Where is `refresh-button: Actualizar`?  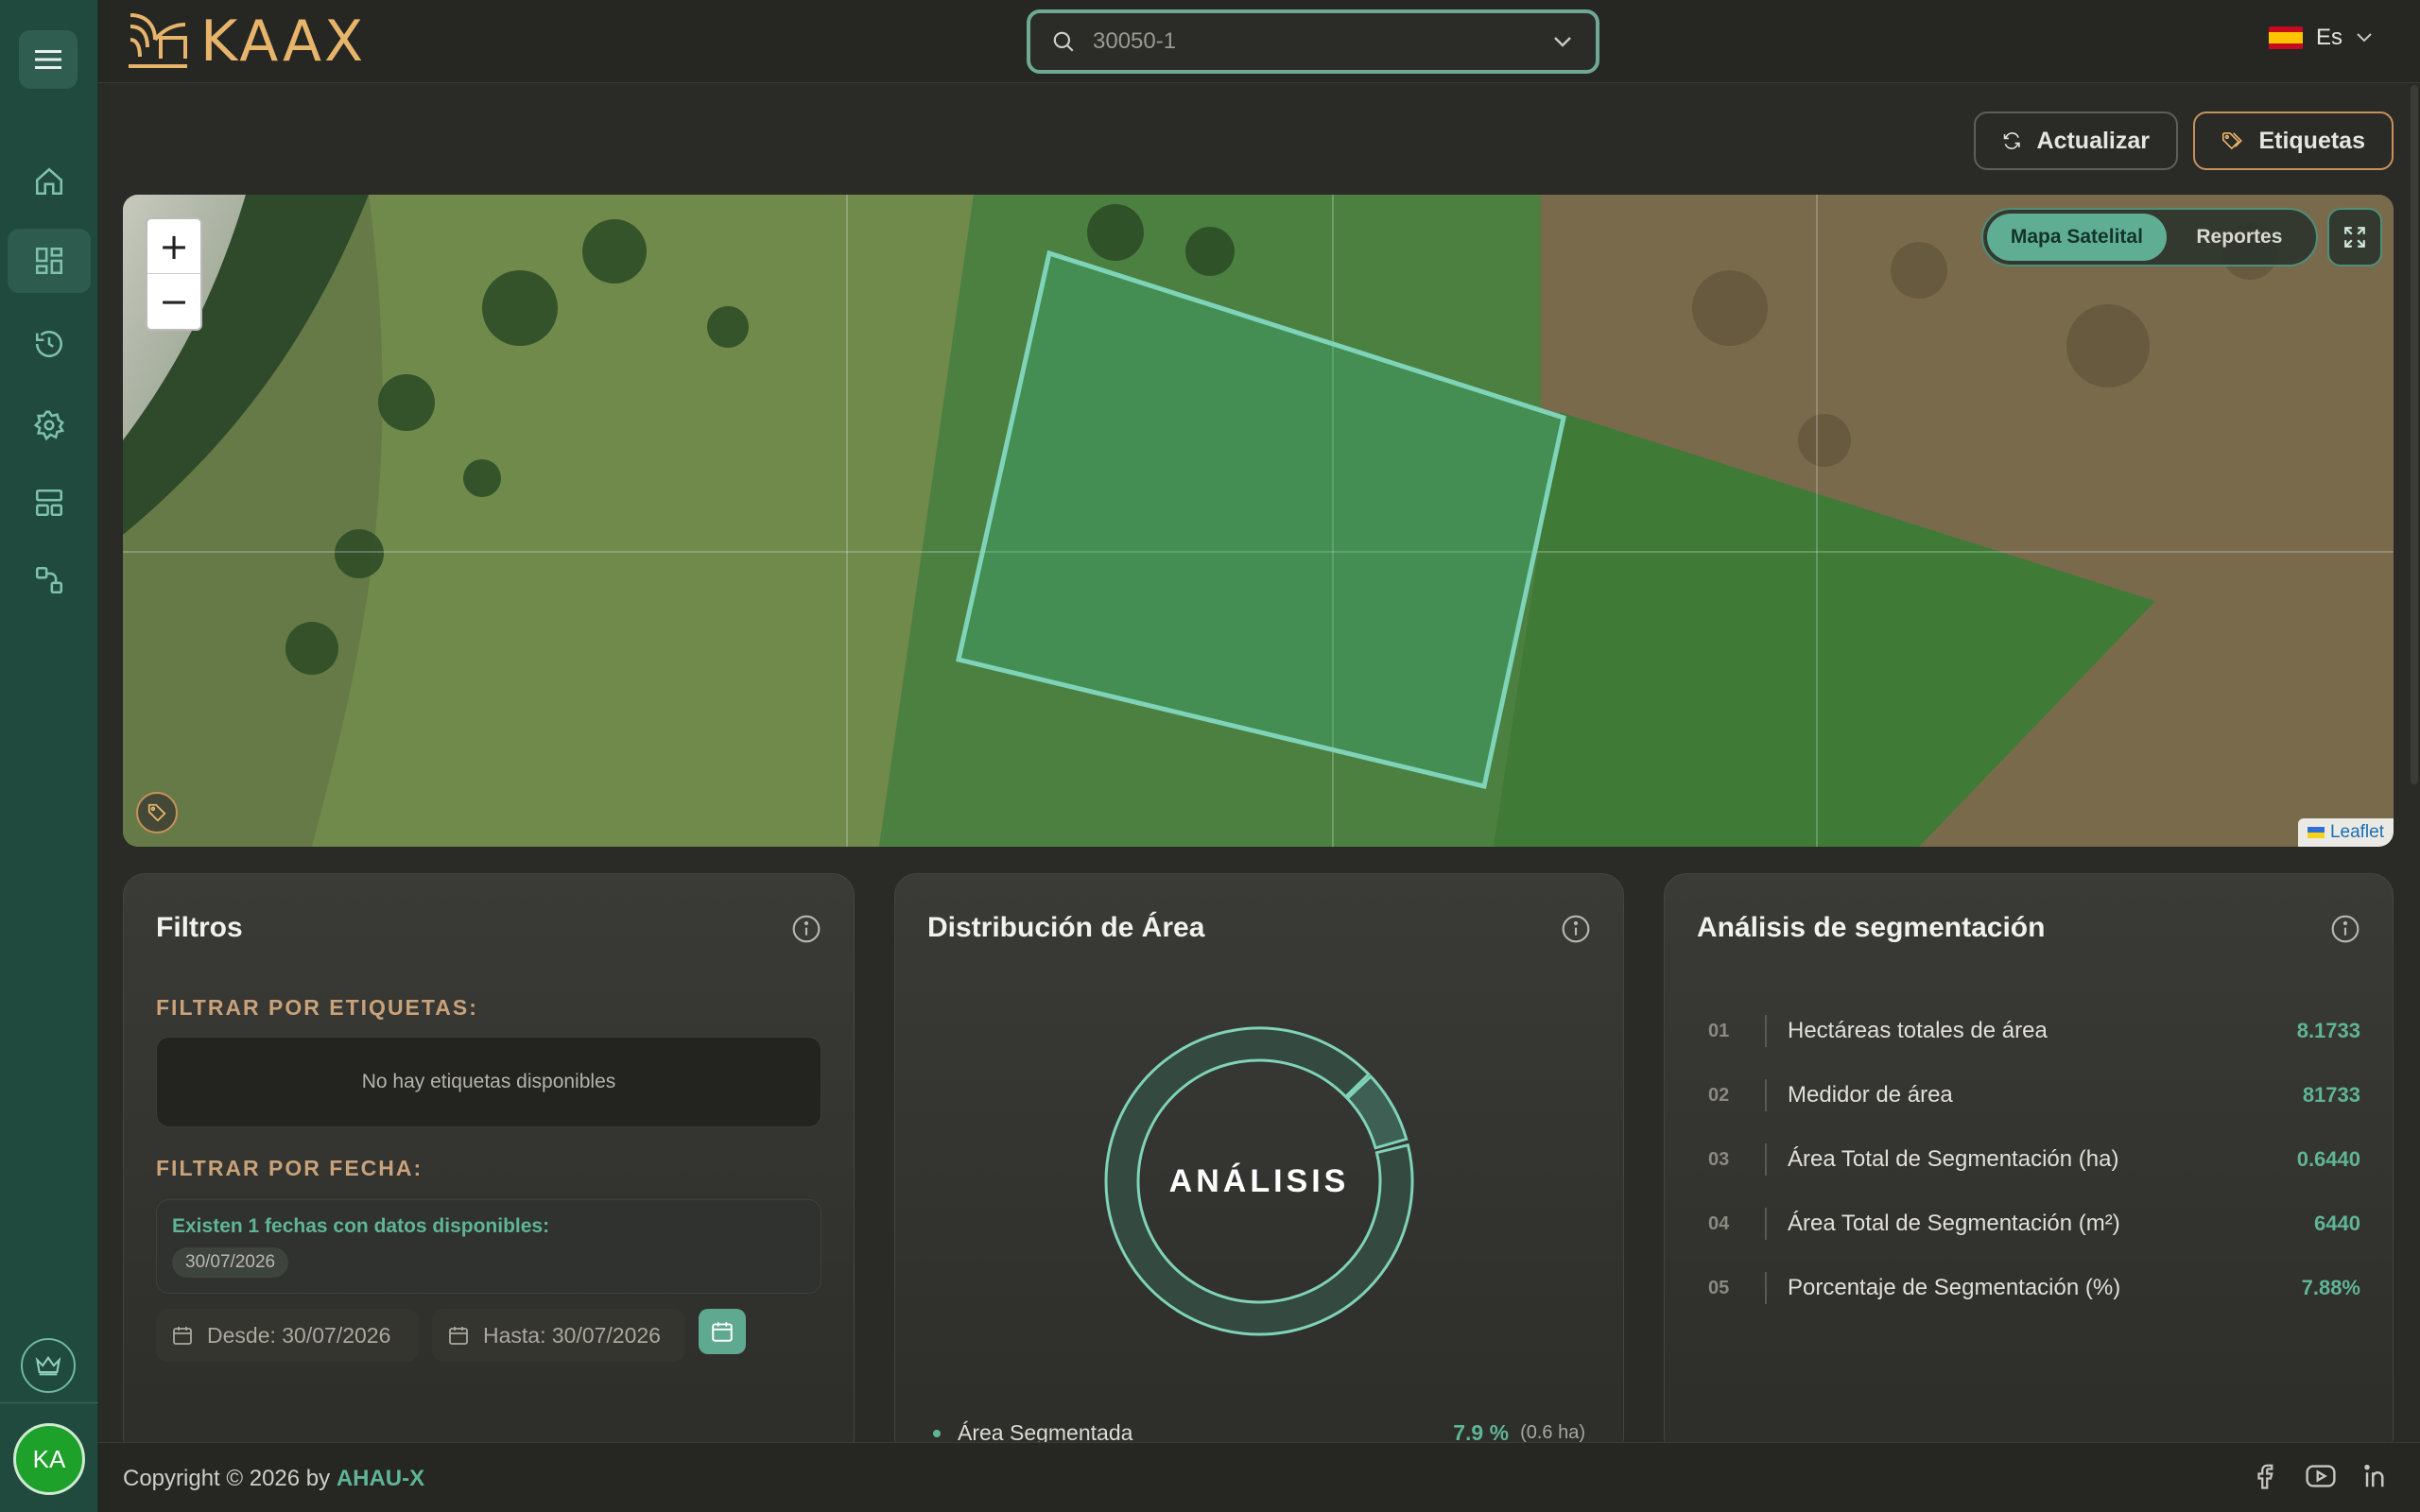
refresh-button: Actualizar is located at coordinates (2076, 141).